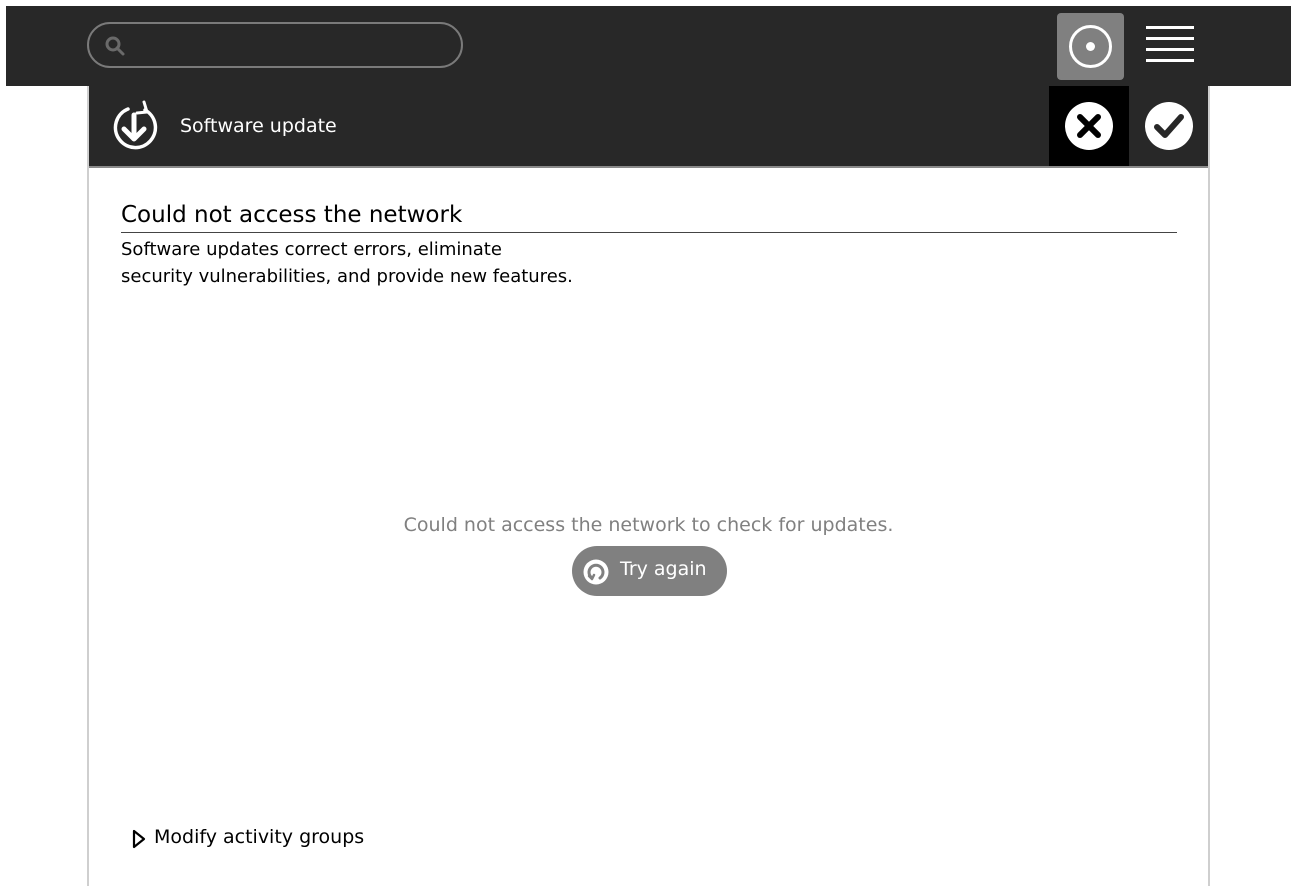 The image size is (1291, 886). I want to click on retry-icon, so click(596, 572).